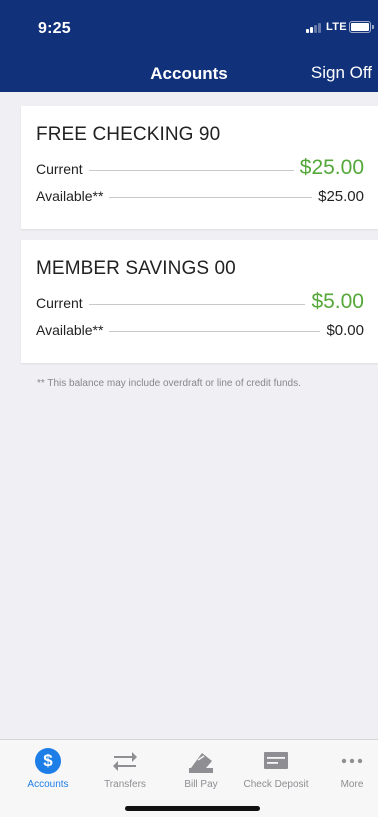 The height and width of the screenshot is (817, 378). Describe the element at coordinates (200, 196) in the screenshot. I see `available-balance-row: Available** $25.00` at that location.